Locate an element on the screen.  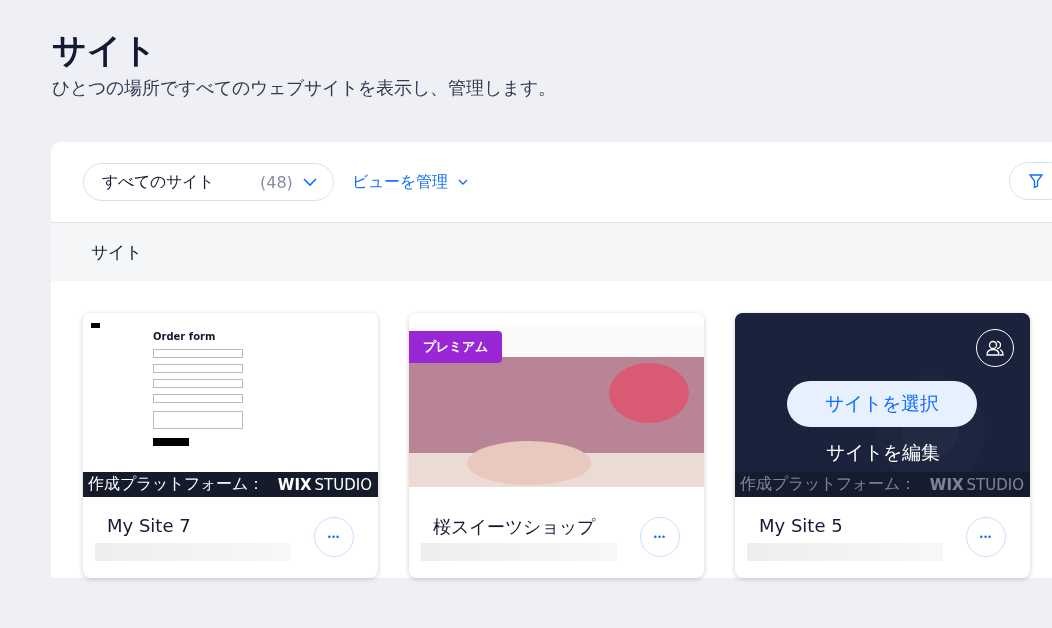
filter-icon is located at coordinates (1036, 181).